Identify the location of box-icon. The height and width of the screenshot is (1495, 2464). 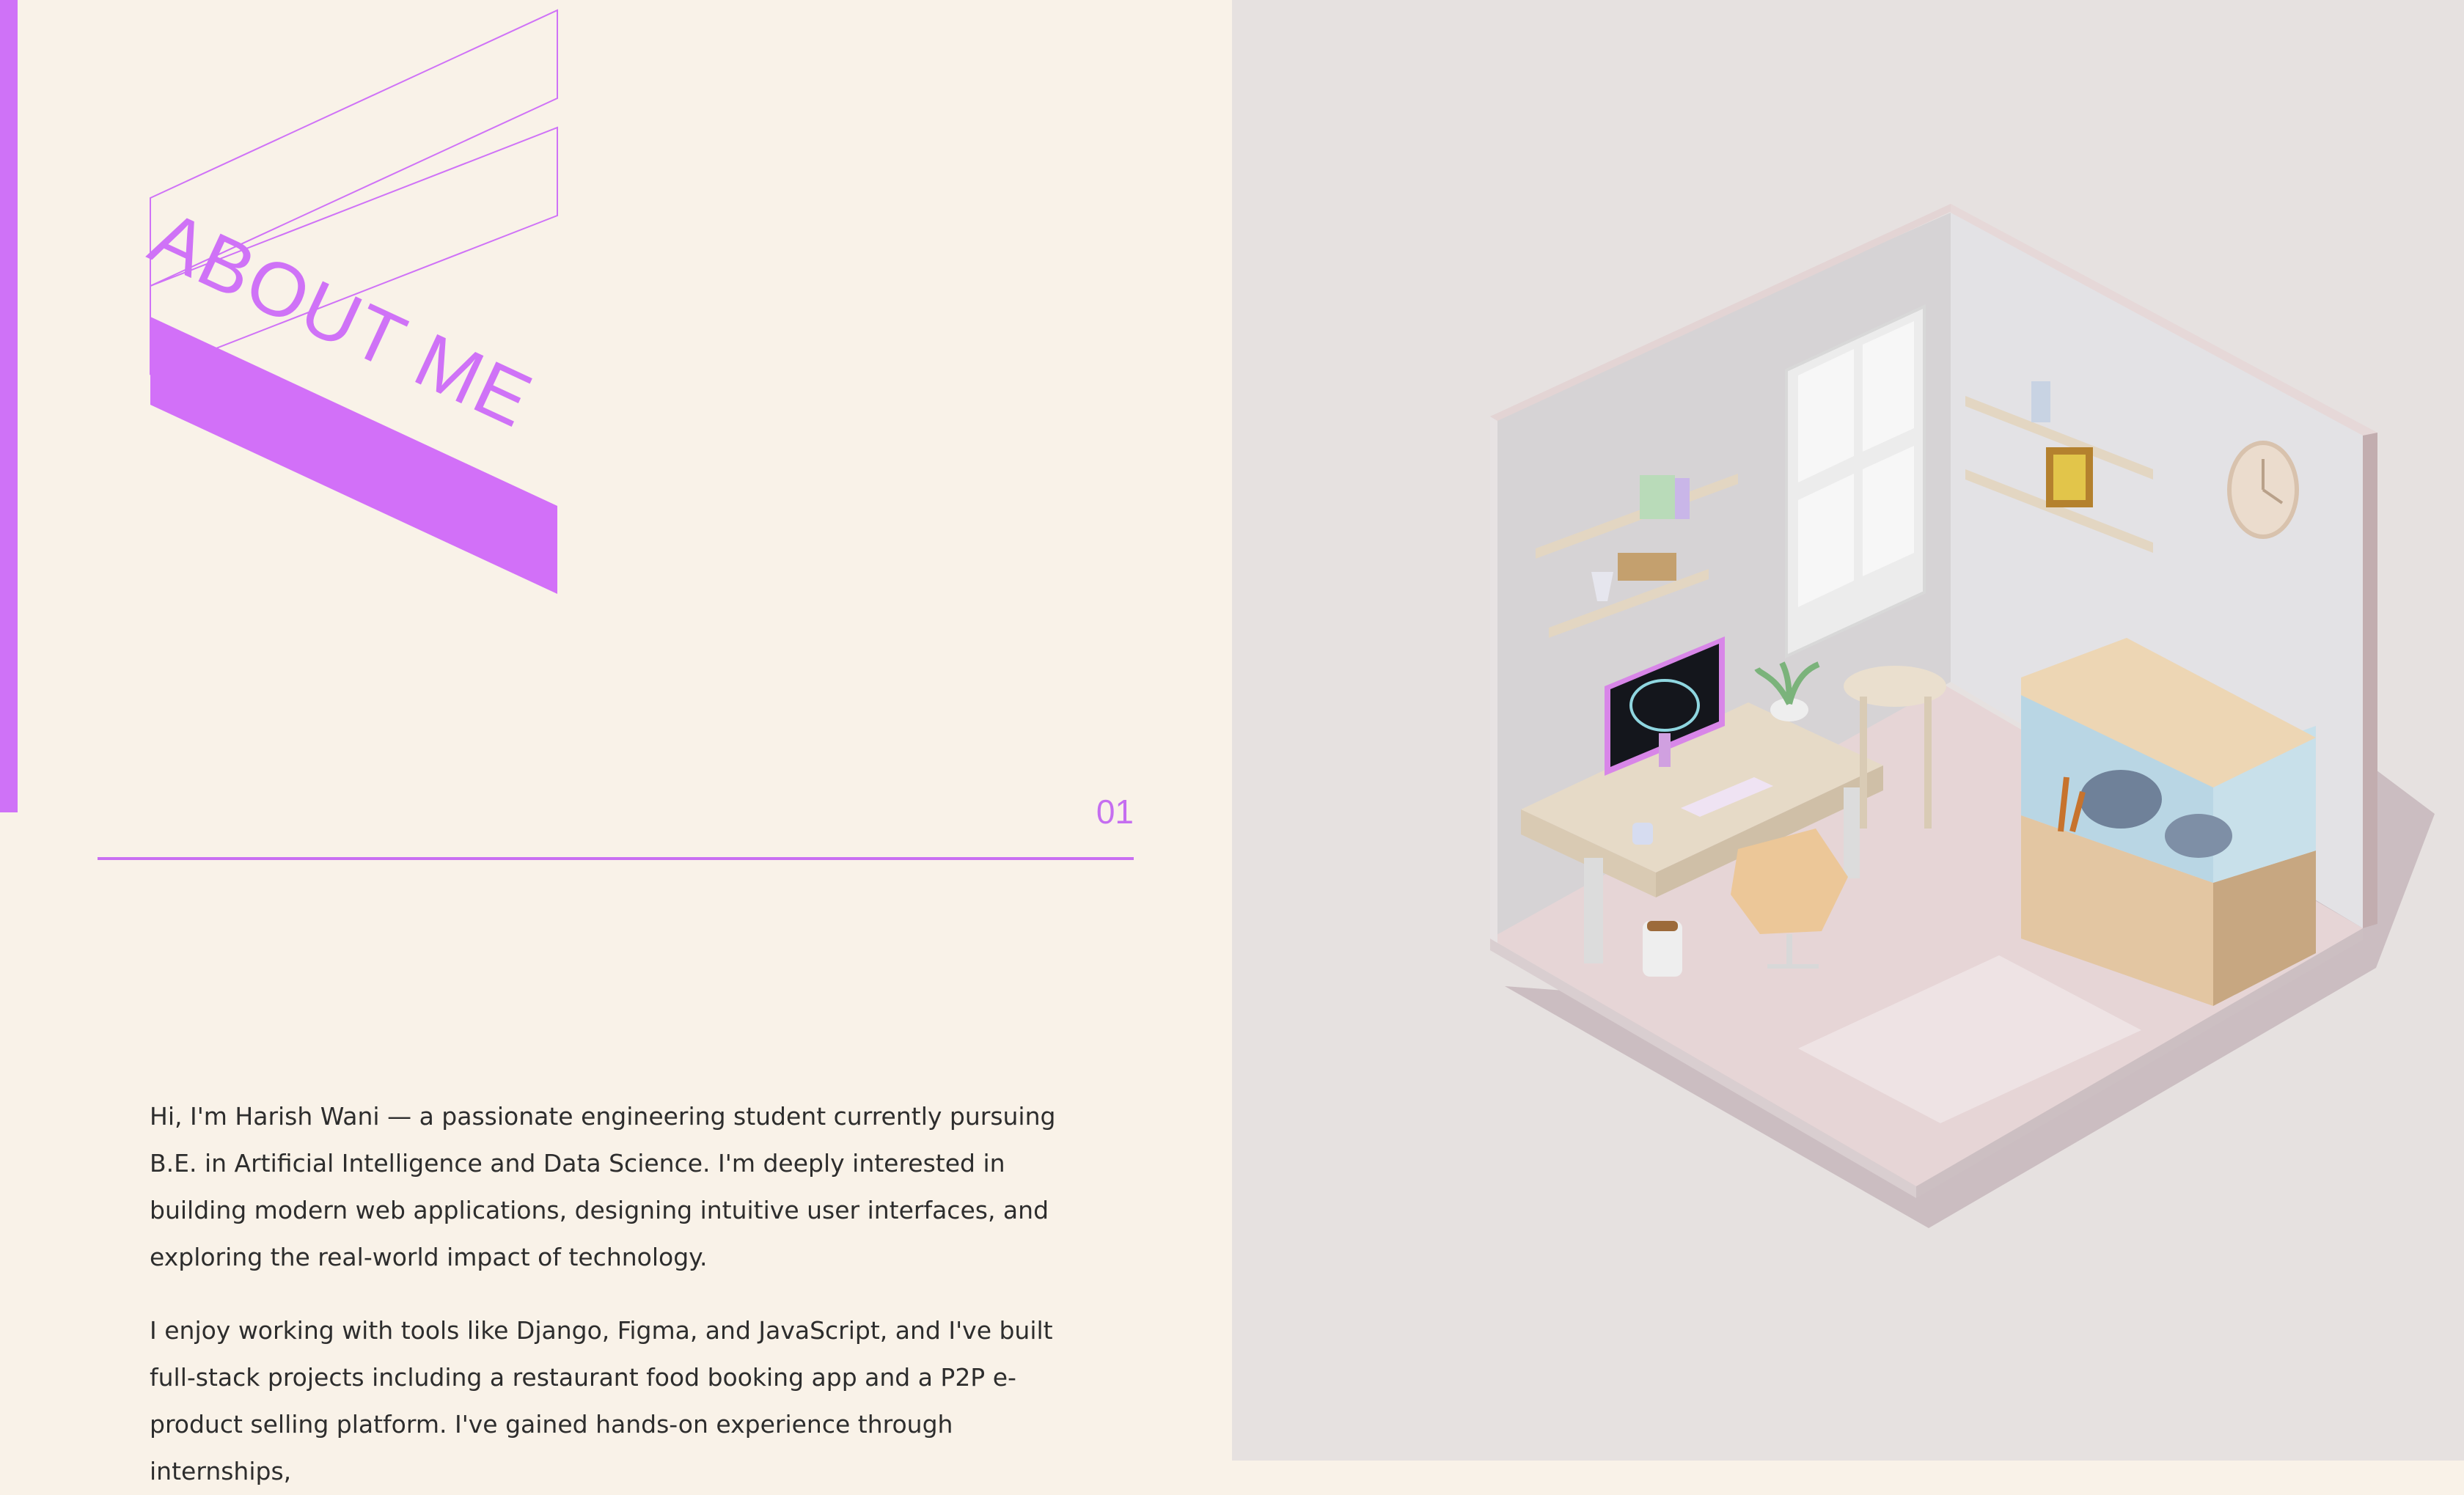
(1647, 567).